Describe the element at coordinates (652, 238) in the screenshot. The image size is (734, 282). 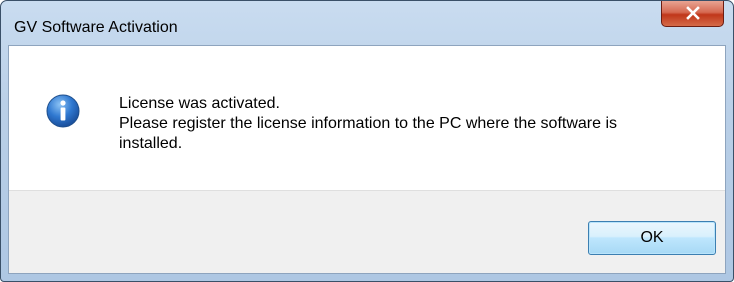
I see `ok-button: OK` at that location.